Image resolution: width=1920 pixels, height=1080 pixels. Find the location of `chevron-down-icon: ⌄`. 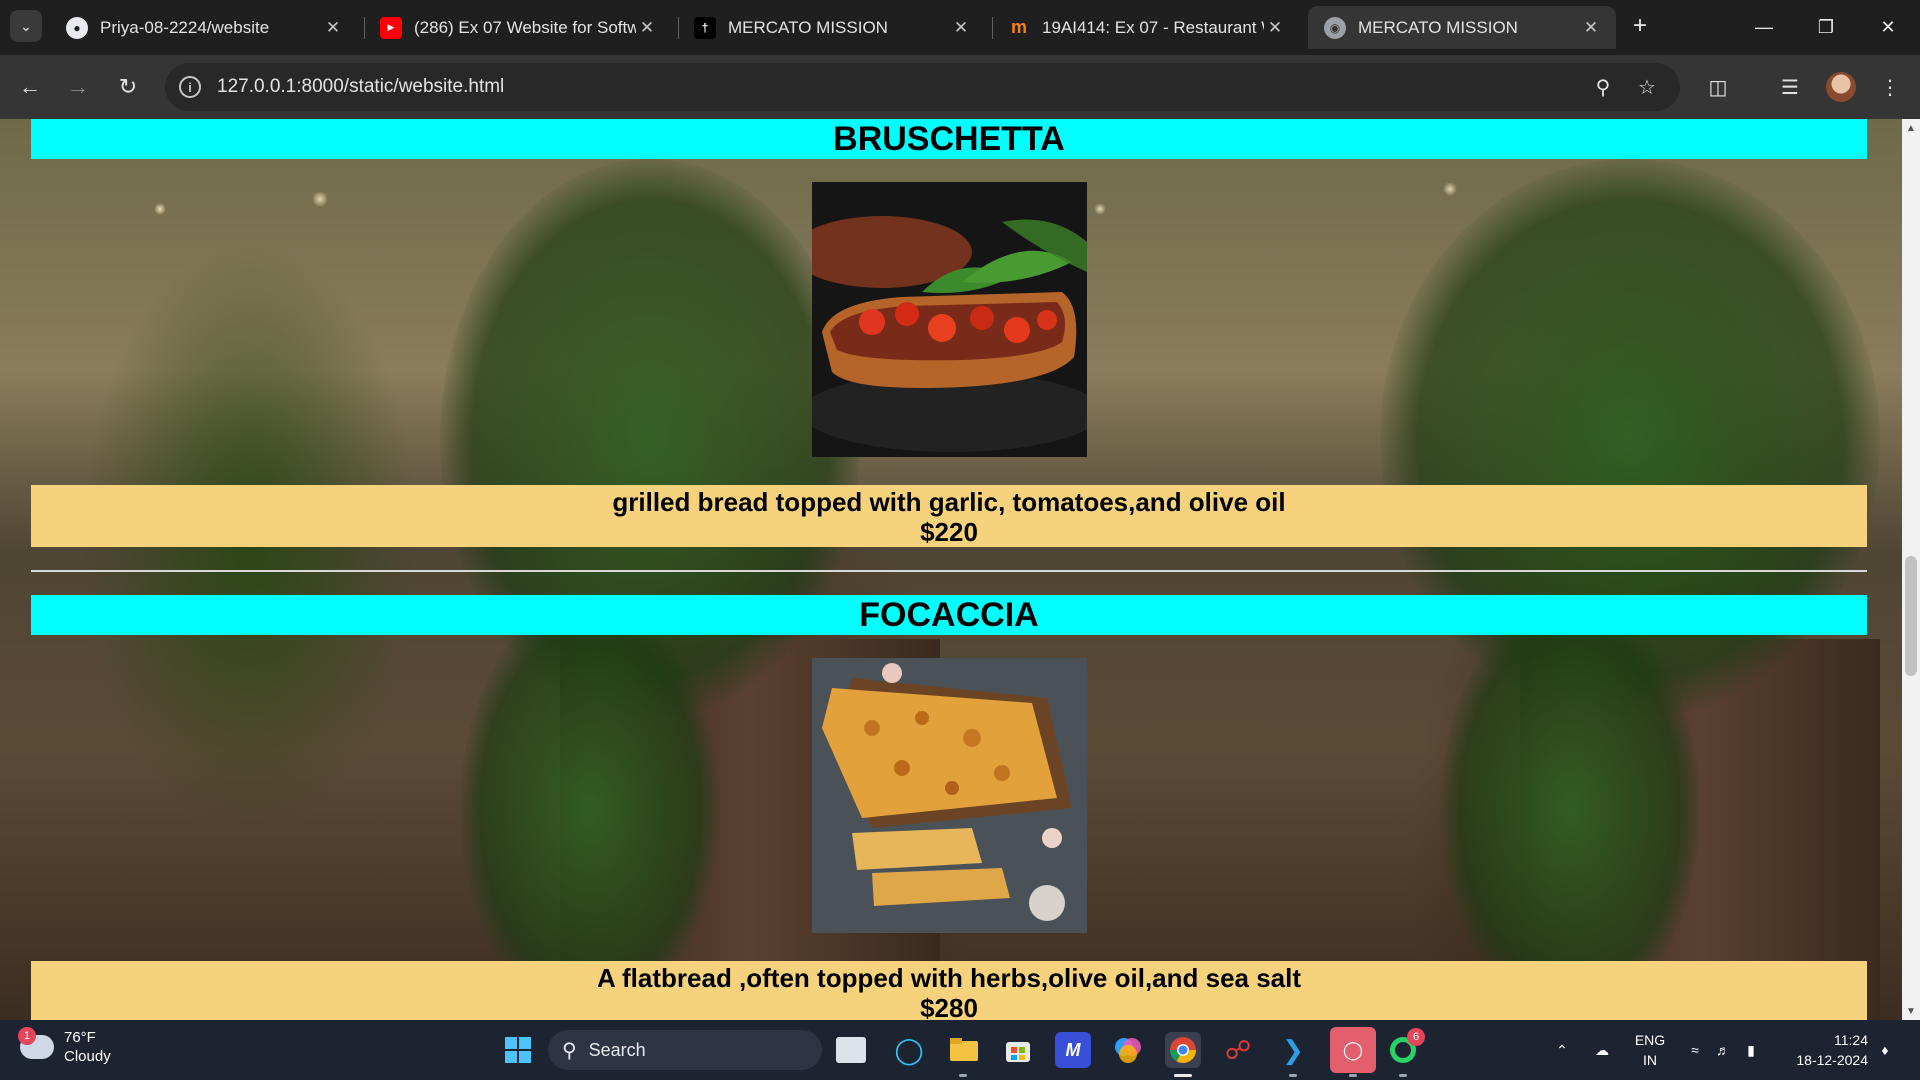

chevron-down-icon: ⌄ is located at coordinates (26, 25).